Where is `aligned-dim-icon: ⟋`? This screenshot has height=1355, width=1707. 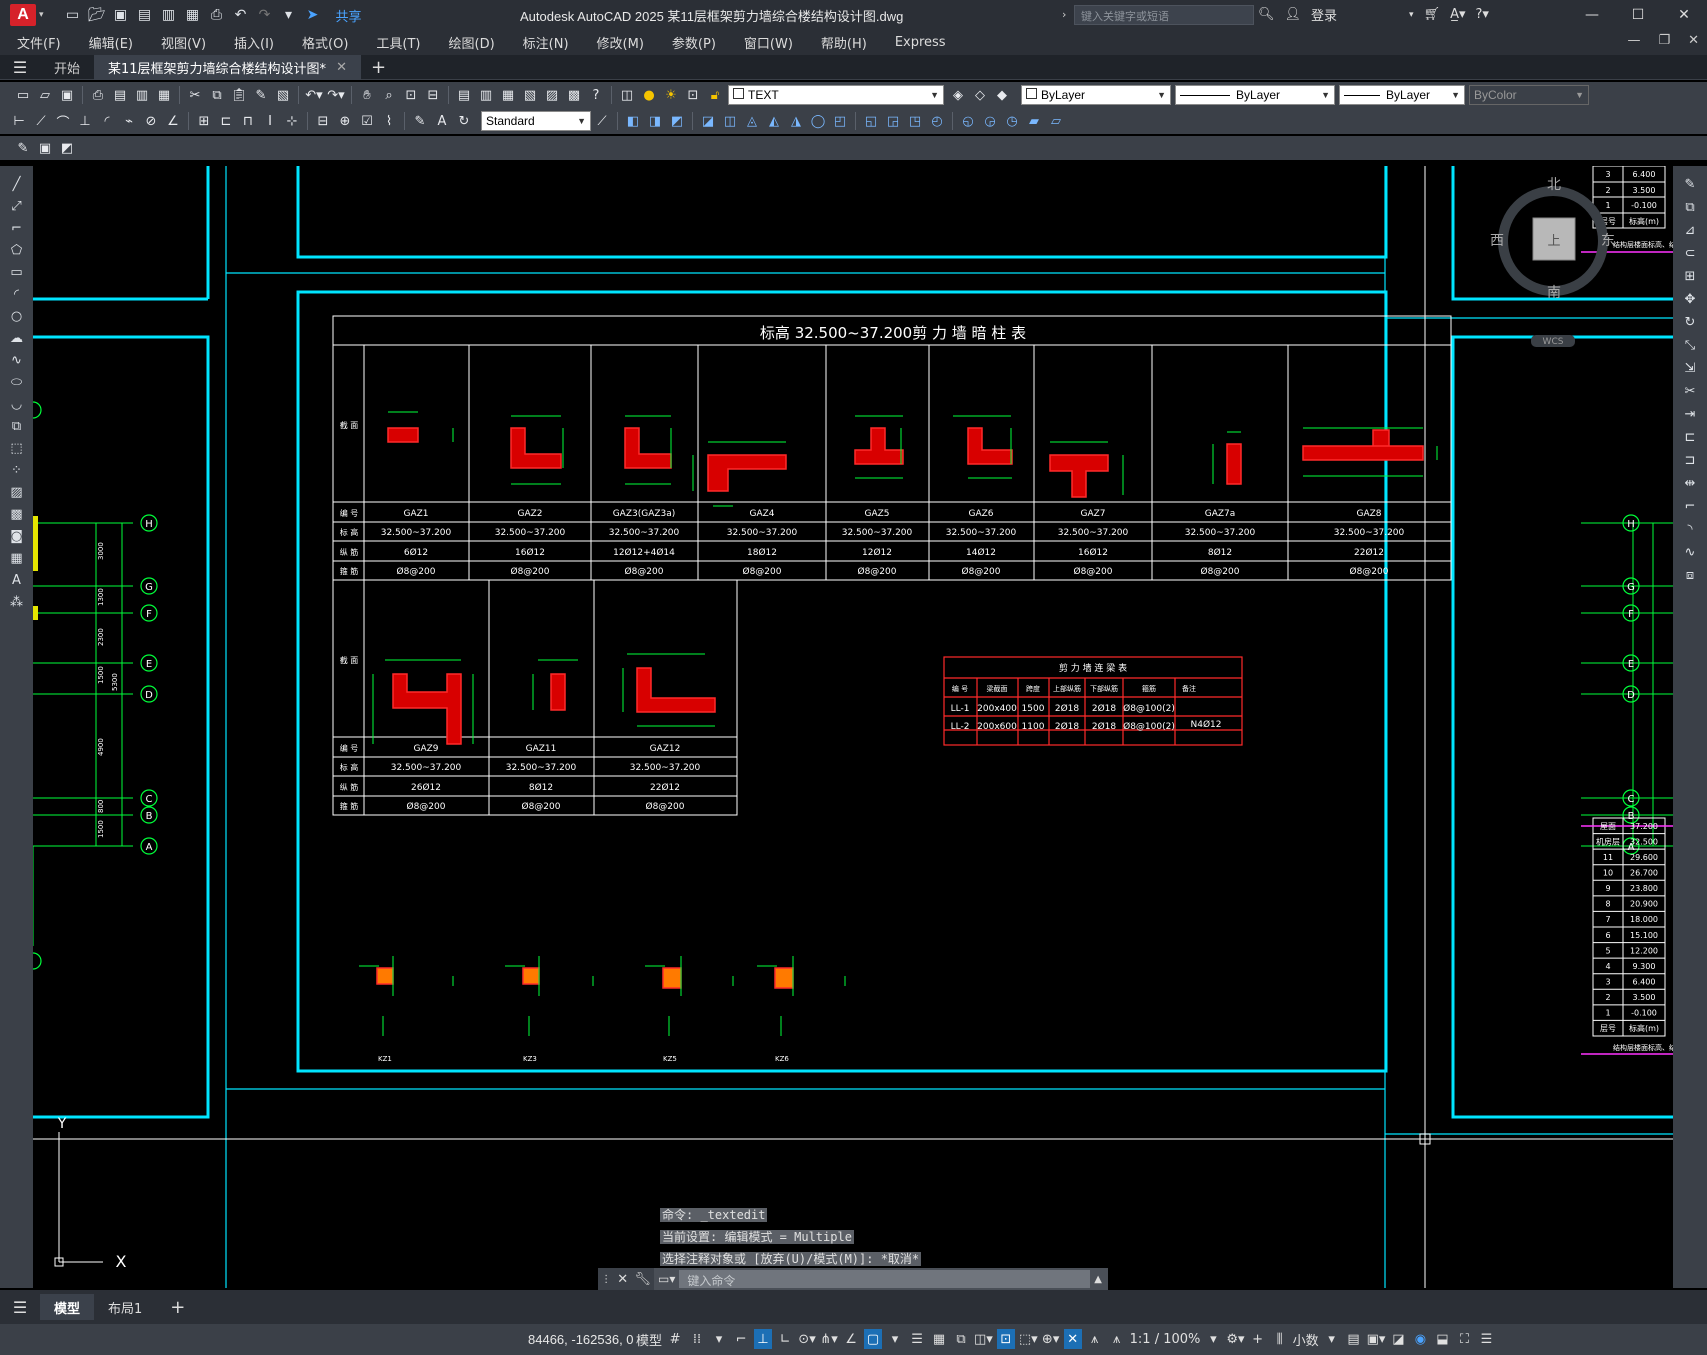
aligned-dim-icon: ⟋ is located at coordinates (41, 121).